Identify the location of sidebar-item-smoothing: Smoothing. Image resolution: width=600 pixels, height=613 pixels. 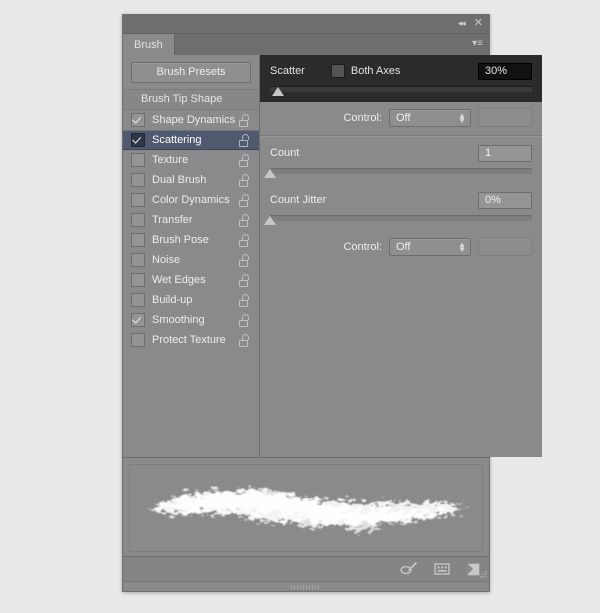
(191, 320).